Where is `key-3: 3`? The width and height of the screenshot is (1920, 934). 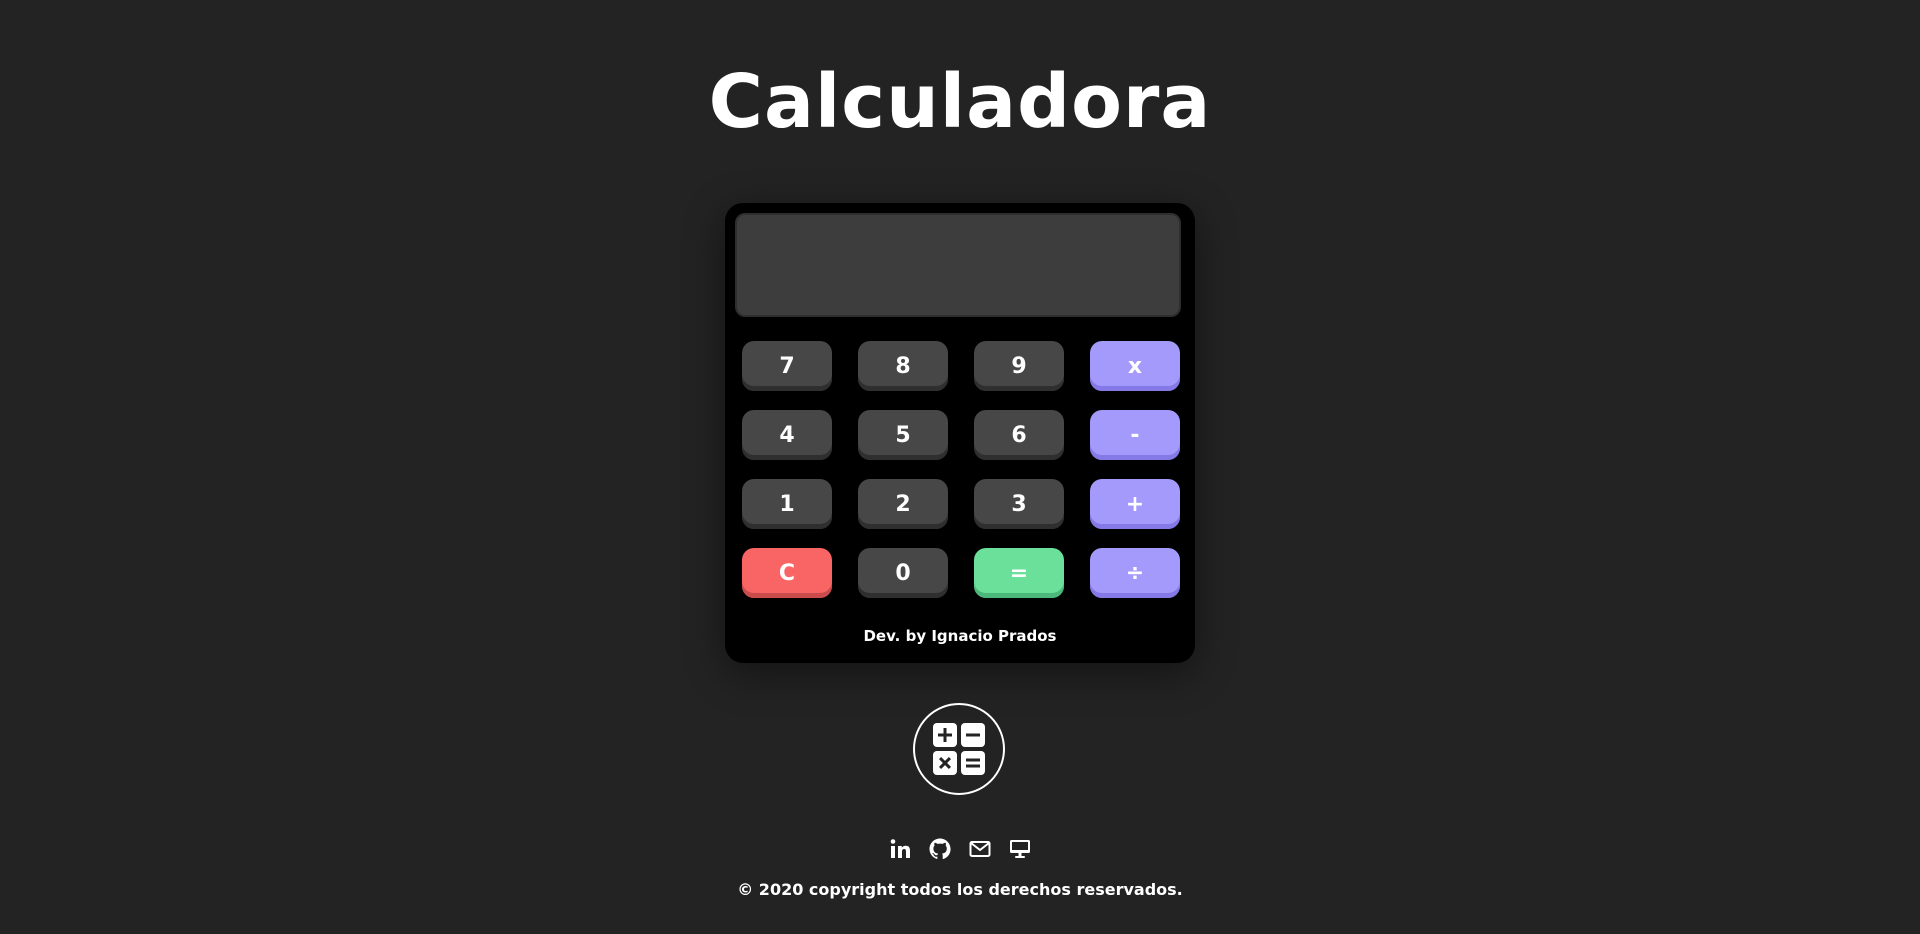 key-3: 3 is located at coordinates (1019, 504).